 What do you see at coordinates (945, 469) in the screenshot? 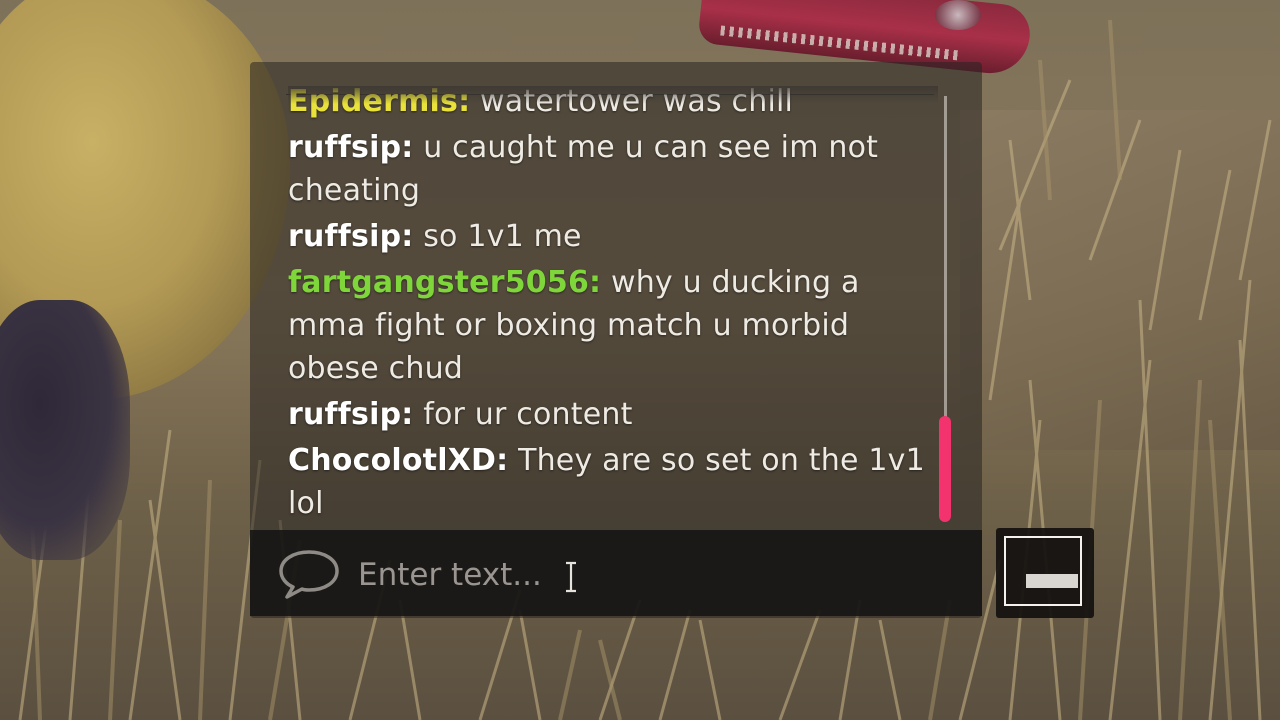
I see `chat-scrollbar-thumb` at bounding box center [945, 469].